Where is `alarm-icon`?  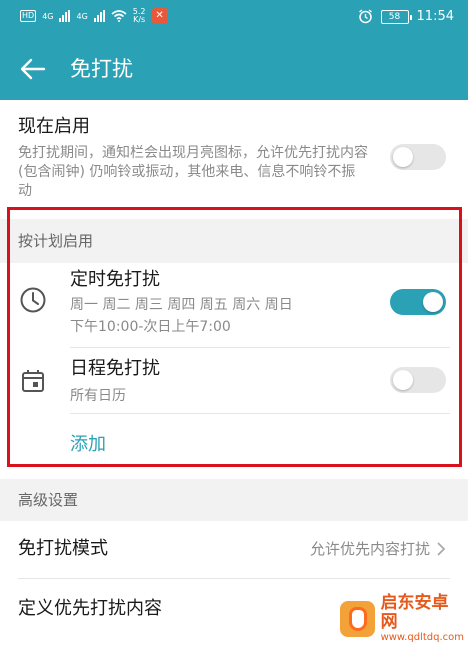 alarm-icon is located at coordinates (365, 16).